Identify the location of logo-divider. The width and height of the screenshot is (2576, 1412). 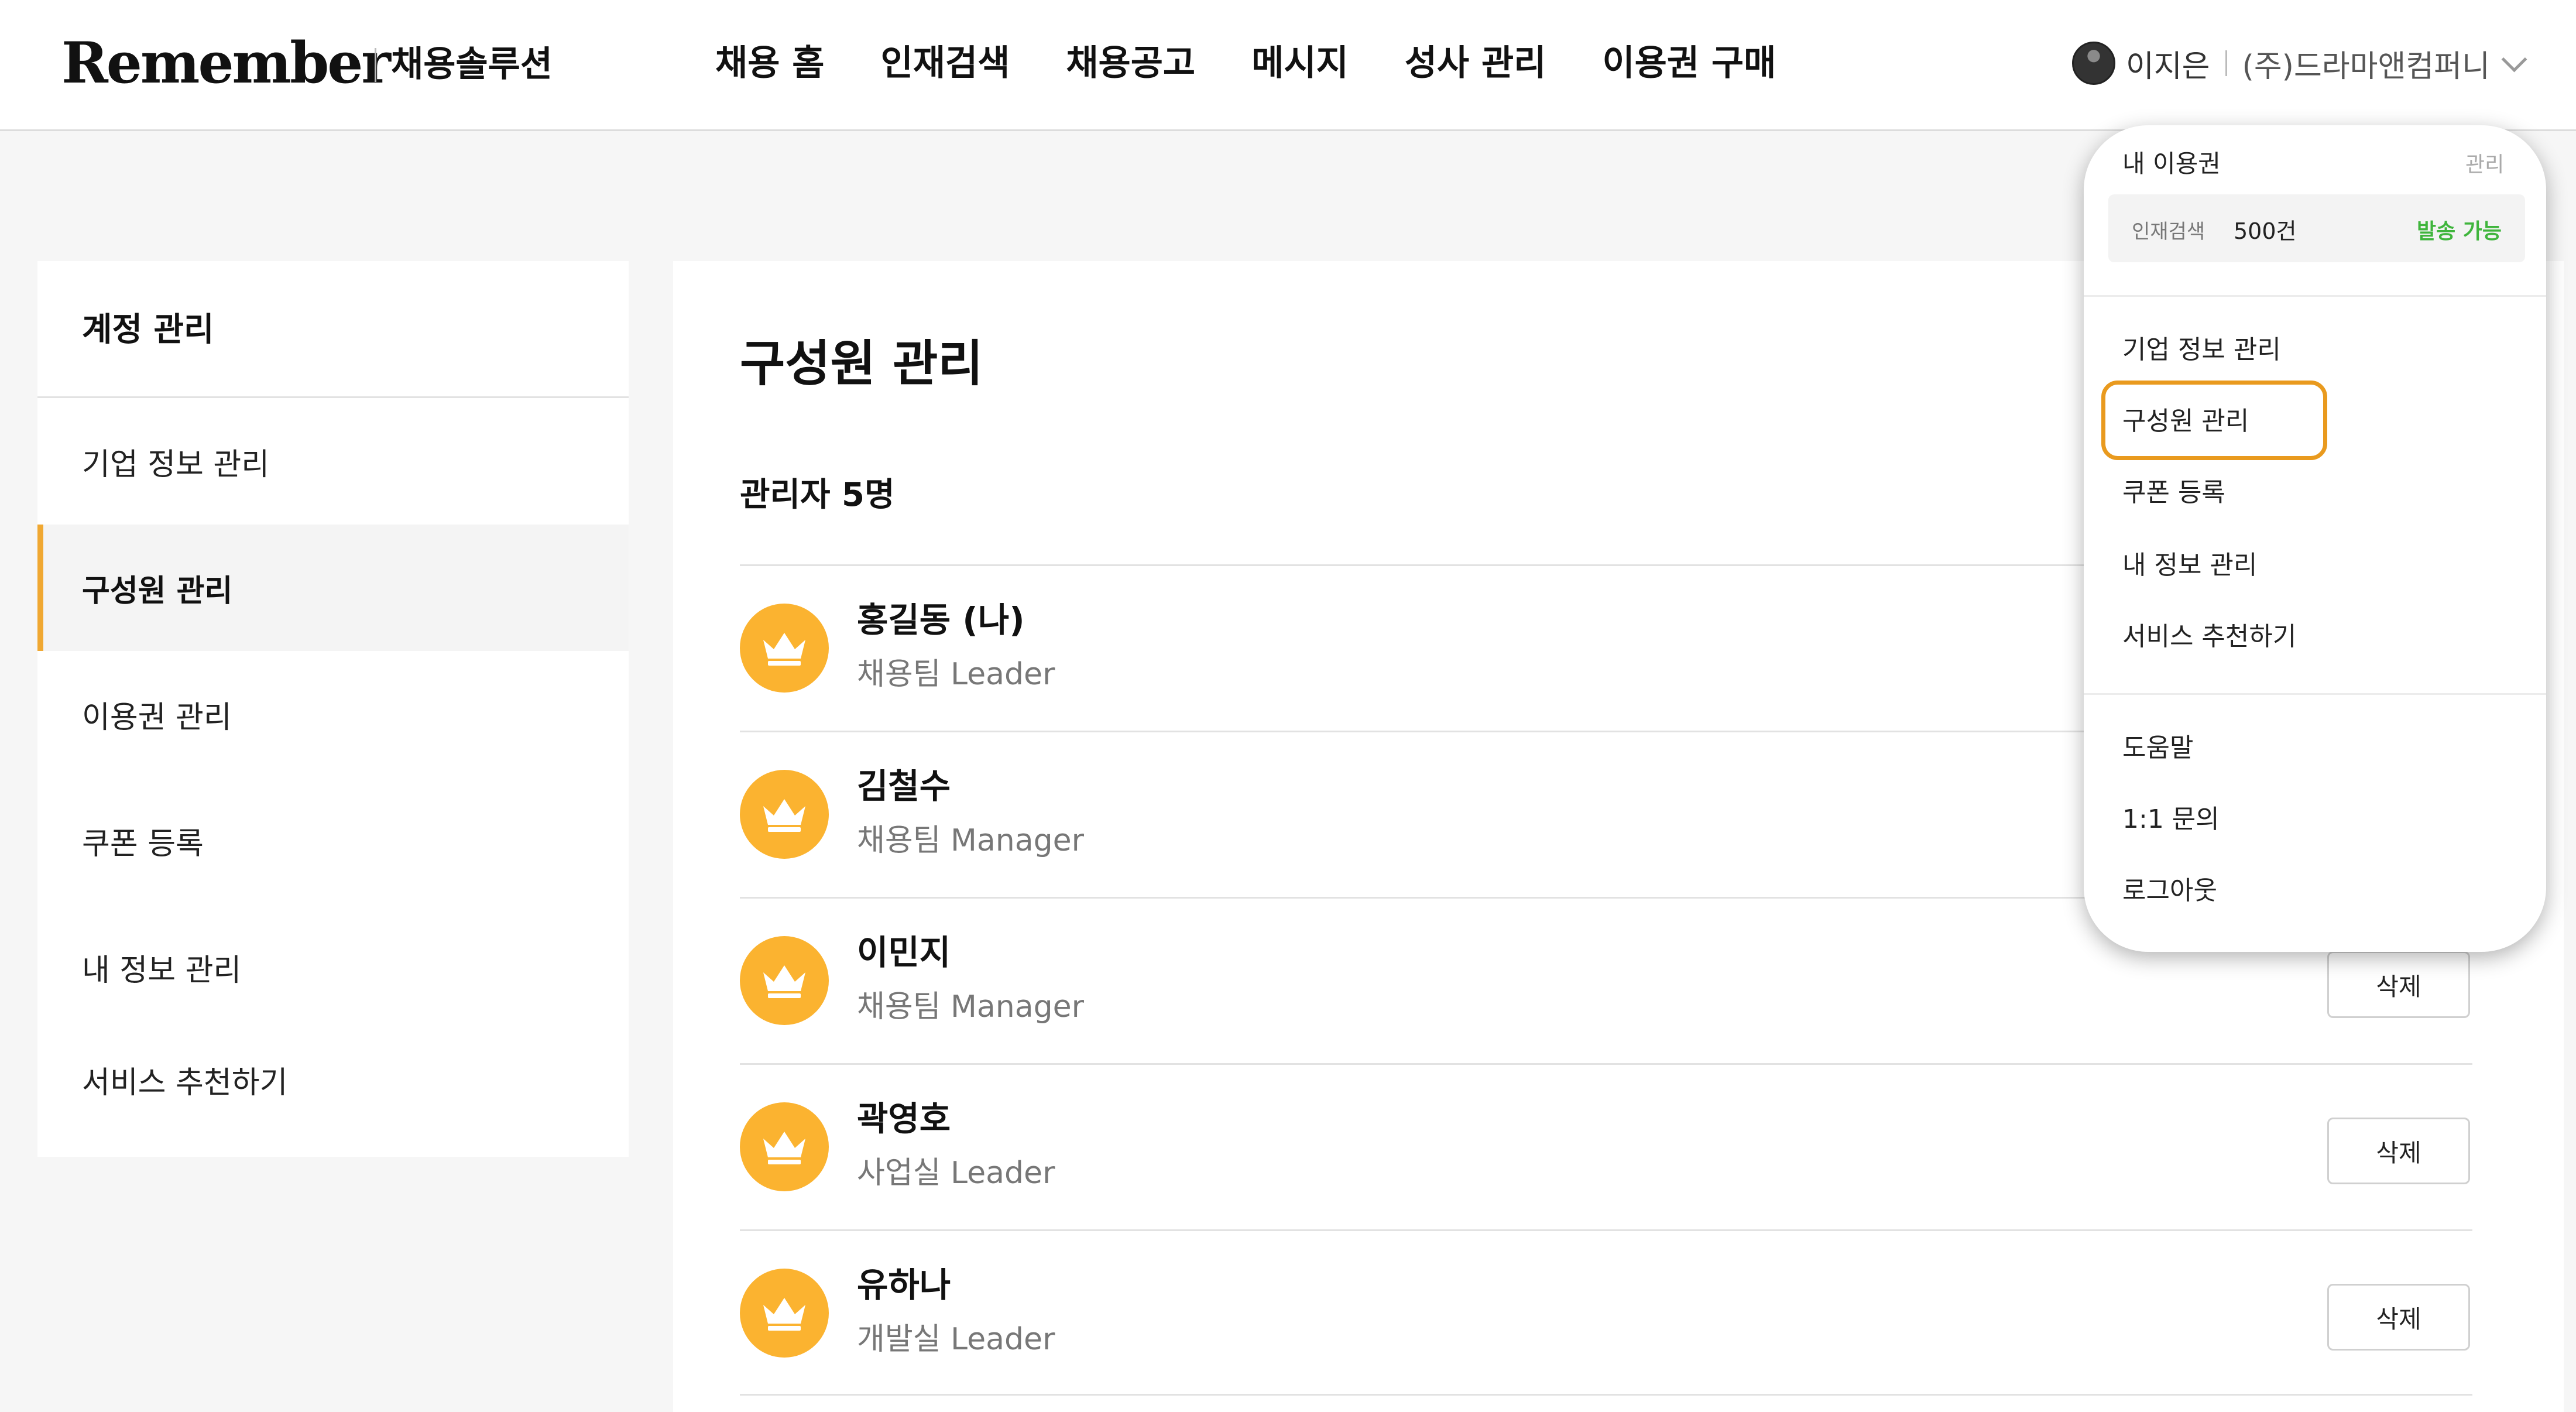
(376, 65).